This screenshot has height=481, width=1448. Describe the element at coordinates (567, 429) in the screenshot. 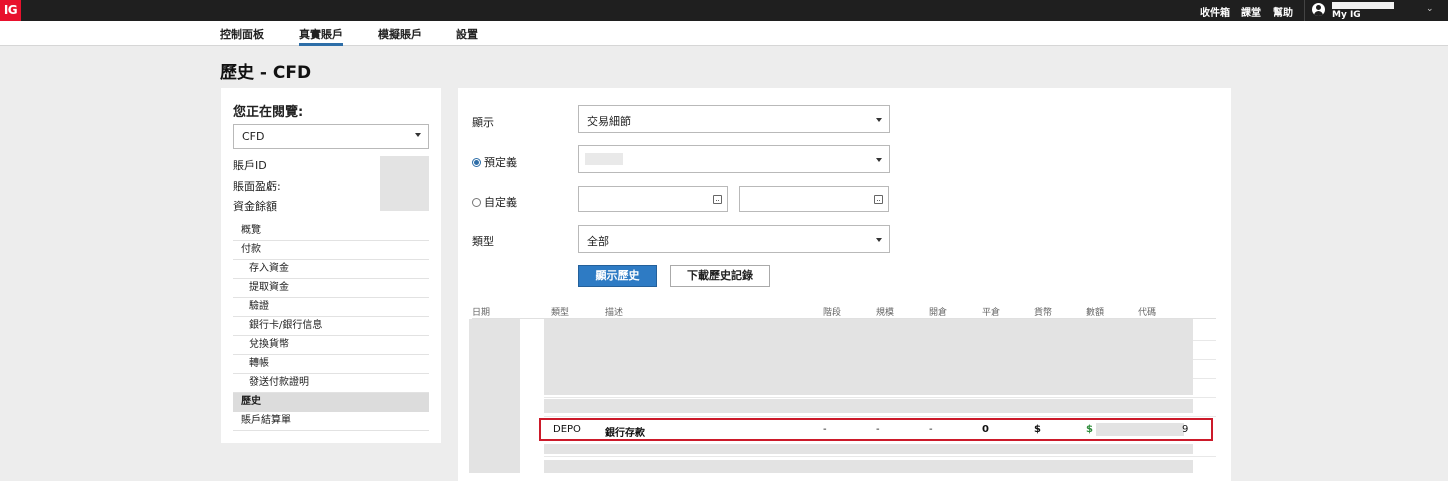

I see `cell-type: DEPO` at that location.